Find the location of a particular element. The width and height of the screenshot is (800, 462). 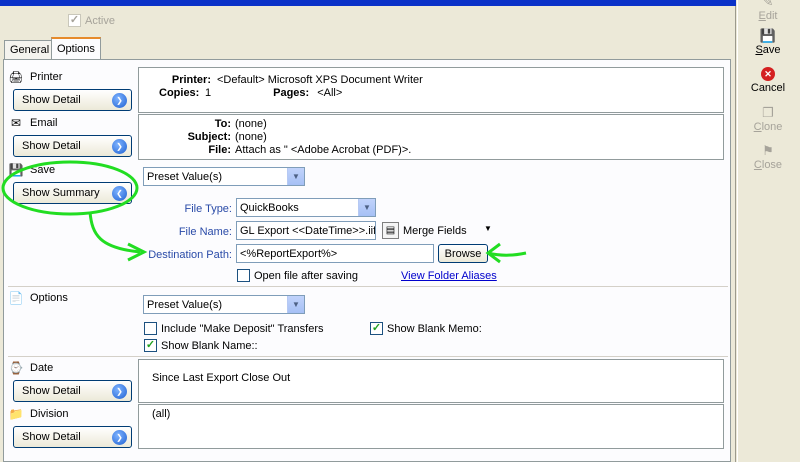

annotation-overlay is located at coordinates (264, 212).